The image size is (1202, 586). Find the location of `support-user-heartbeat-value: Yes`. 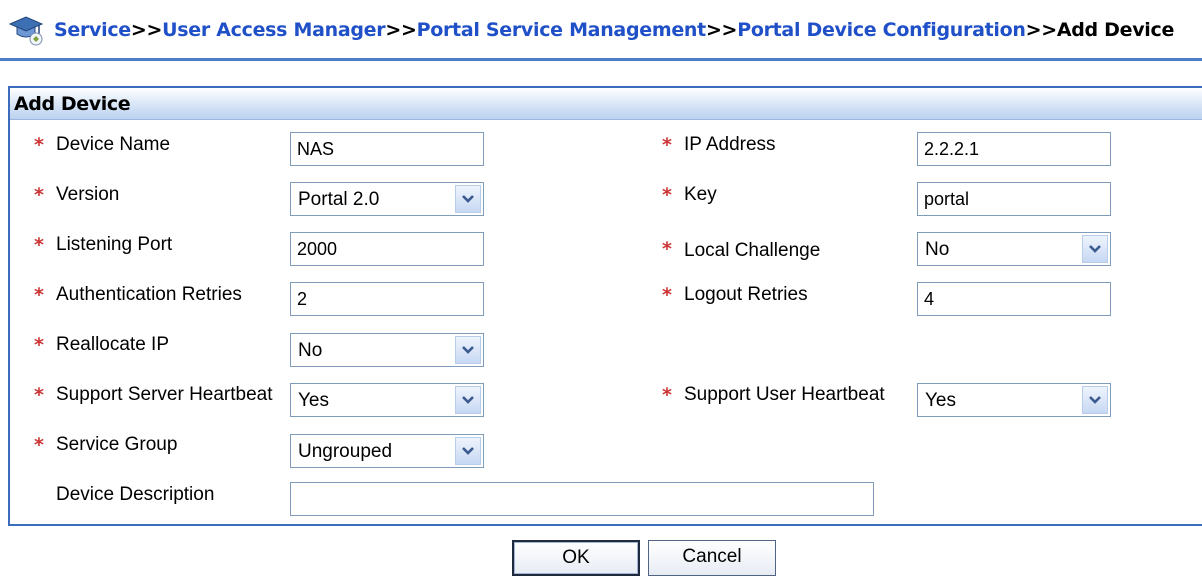

support-user-heartbeat-value: Yes is located at coordinates (940, 400).